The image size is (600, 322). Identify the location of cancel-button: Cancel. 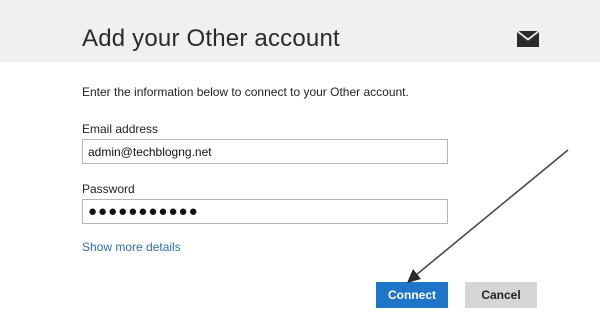
(501, 295).